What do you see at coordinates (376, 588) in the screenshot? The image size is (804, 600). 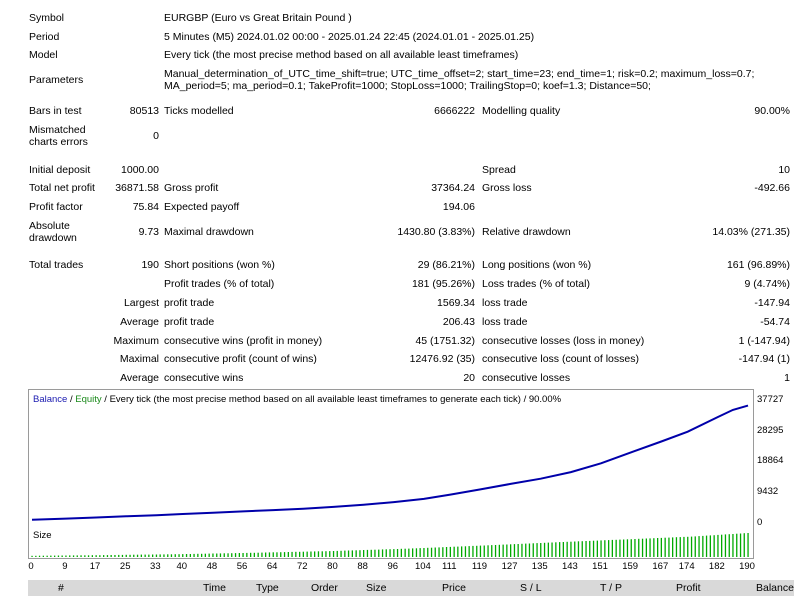 I see `col-size-header: Size` at bounding box center [376, 588].